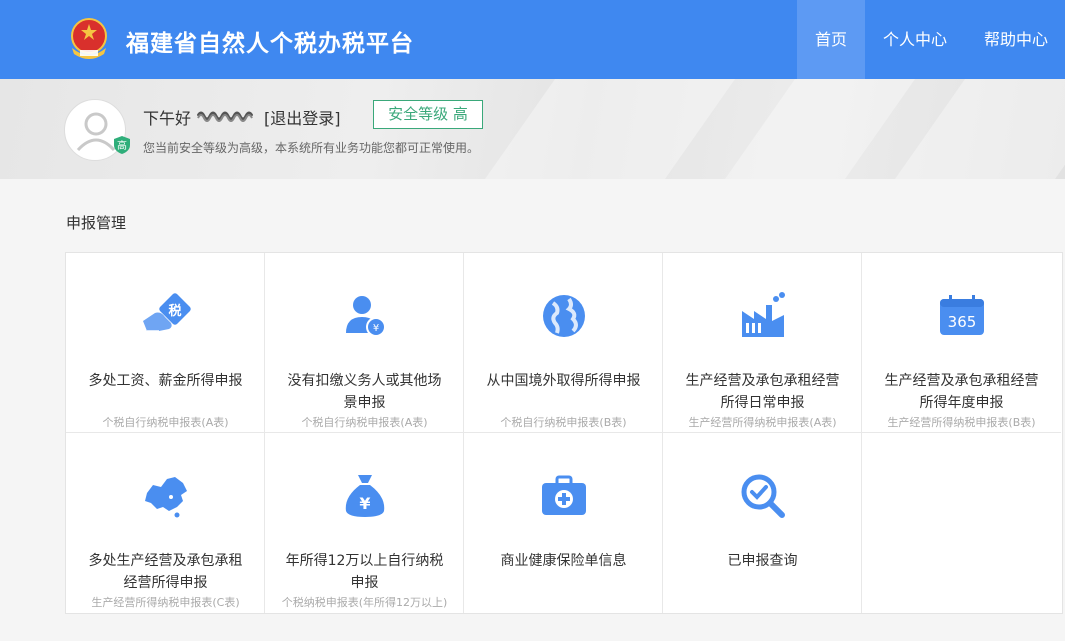  I want to click on tile-business-annual: 365 生产经营及承包承租经营所得年度申报 生产经营所得纳税申报表(B表), so click(961, 343).